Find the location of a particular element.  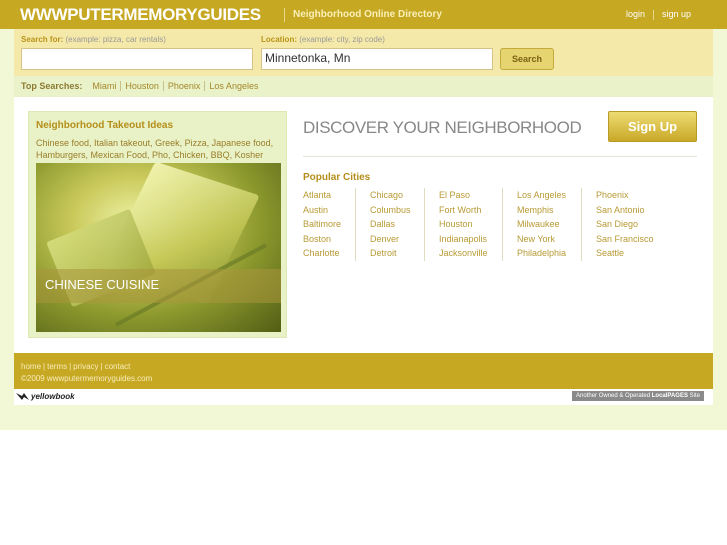

promo-title: Neighborhood Takeout Ideas is located at coordinates (104, 125).